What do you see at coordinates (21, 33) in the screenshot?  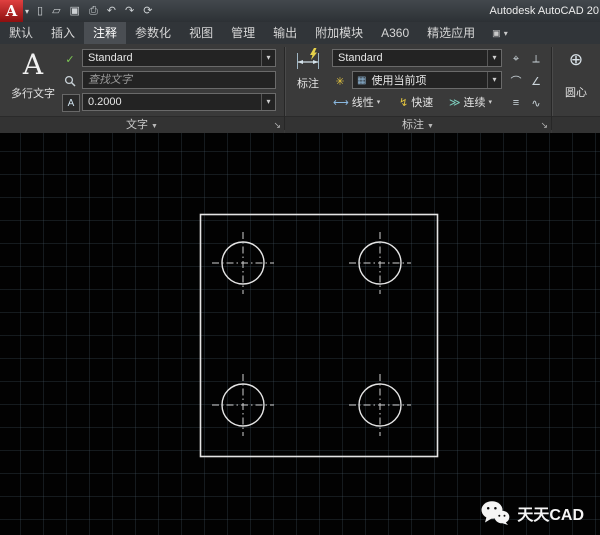 I see `tab-default: 默认` at bounding box center [21, 33].